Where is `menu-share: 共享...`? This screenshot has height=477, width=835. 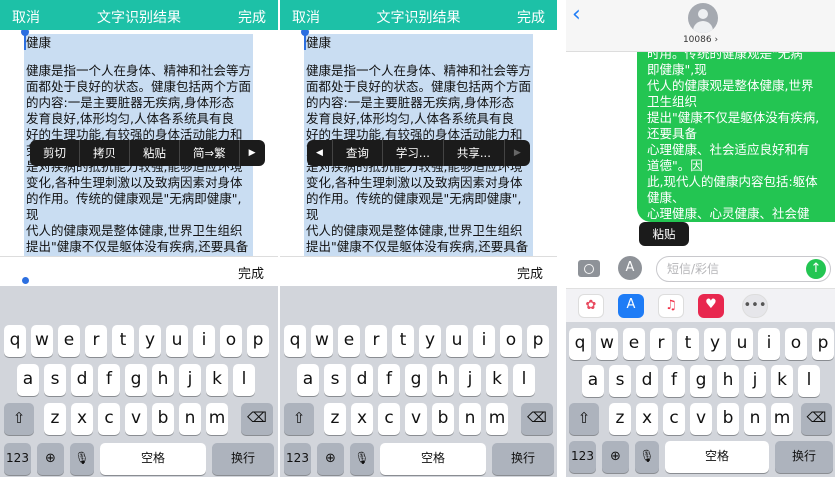
menu-share: 共享... is located at coordinates (474, 153).